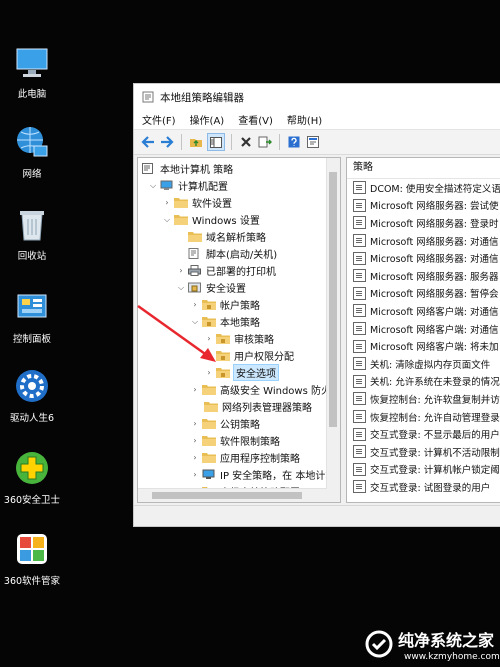  Describe the element at coordinates (176, 333) in the screenshot. I see `annotation-arrow` at that location.